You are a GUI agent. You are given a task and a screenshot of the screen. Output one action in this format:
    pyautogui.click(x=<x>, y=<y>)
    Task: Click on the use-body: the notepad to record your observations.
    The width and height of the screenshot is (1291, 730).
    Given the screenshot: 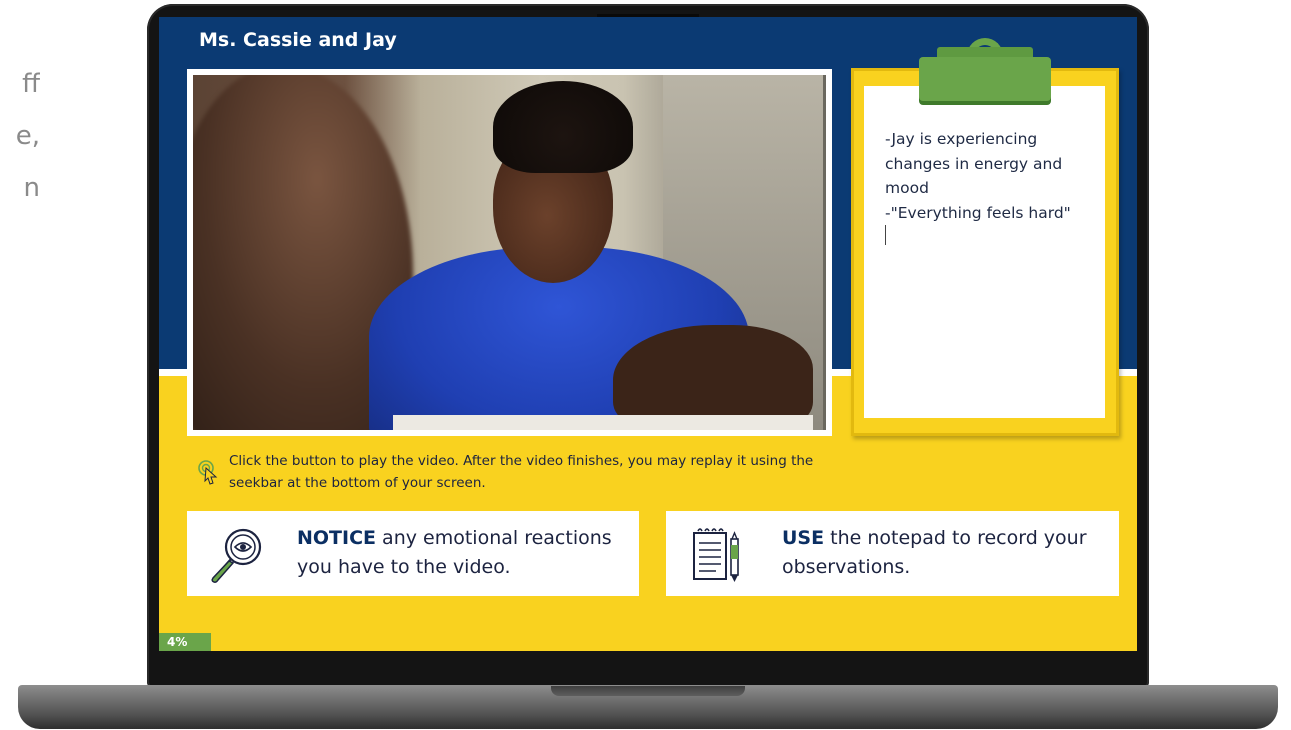 What is the action you would take?
    pyautogui.click(x=934, y=552)
    